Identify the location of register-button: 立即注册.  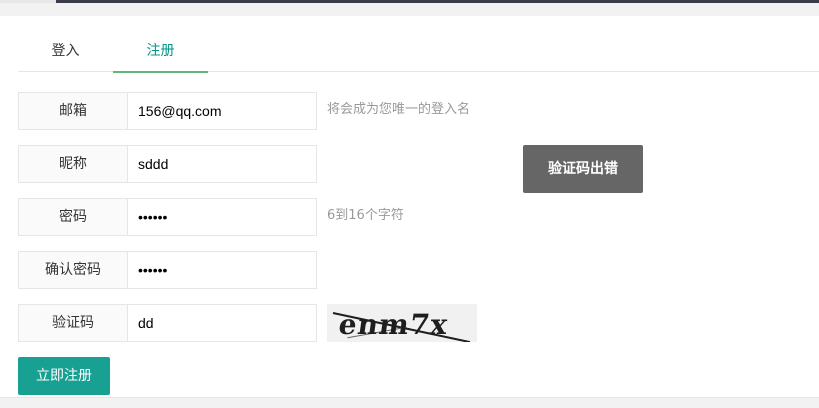
(64, 376).